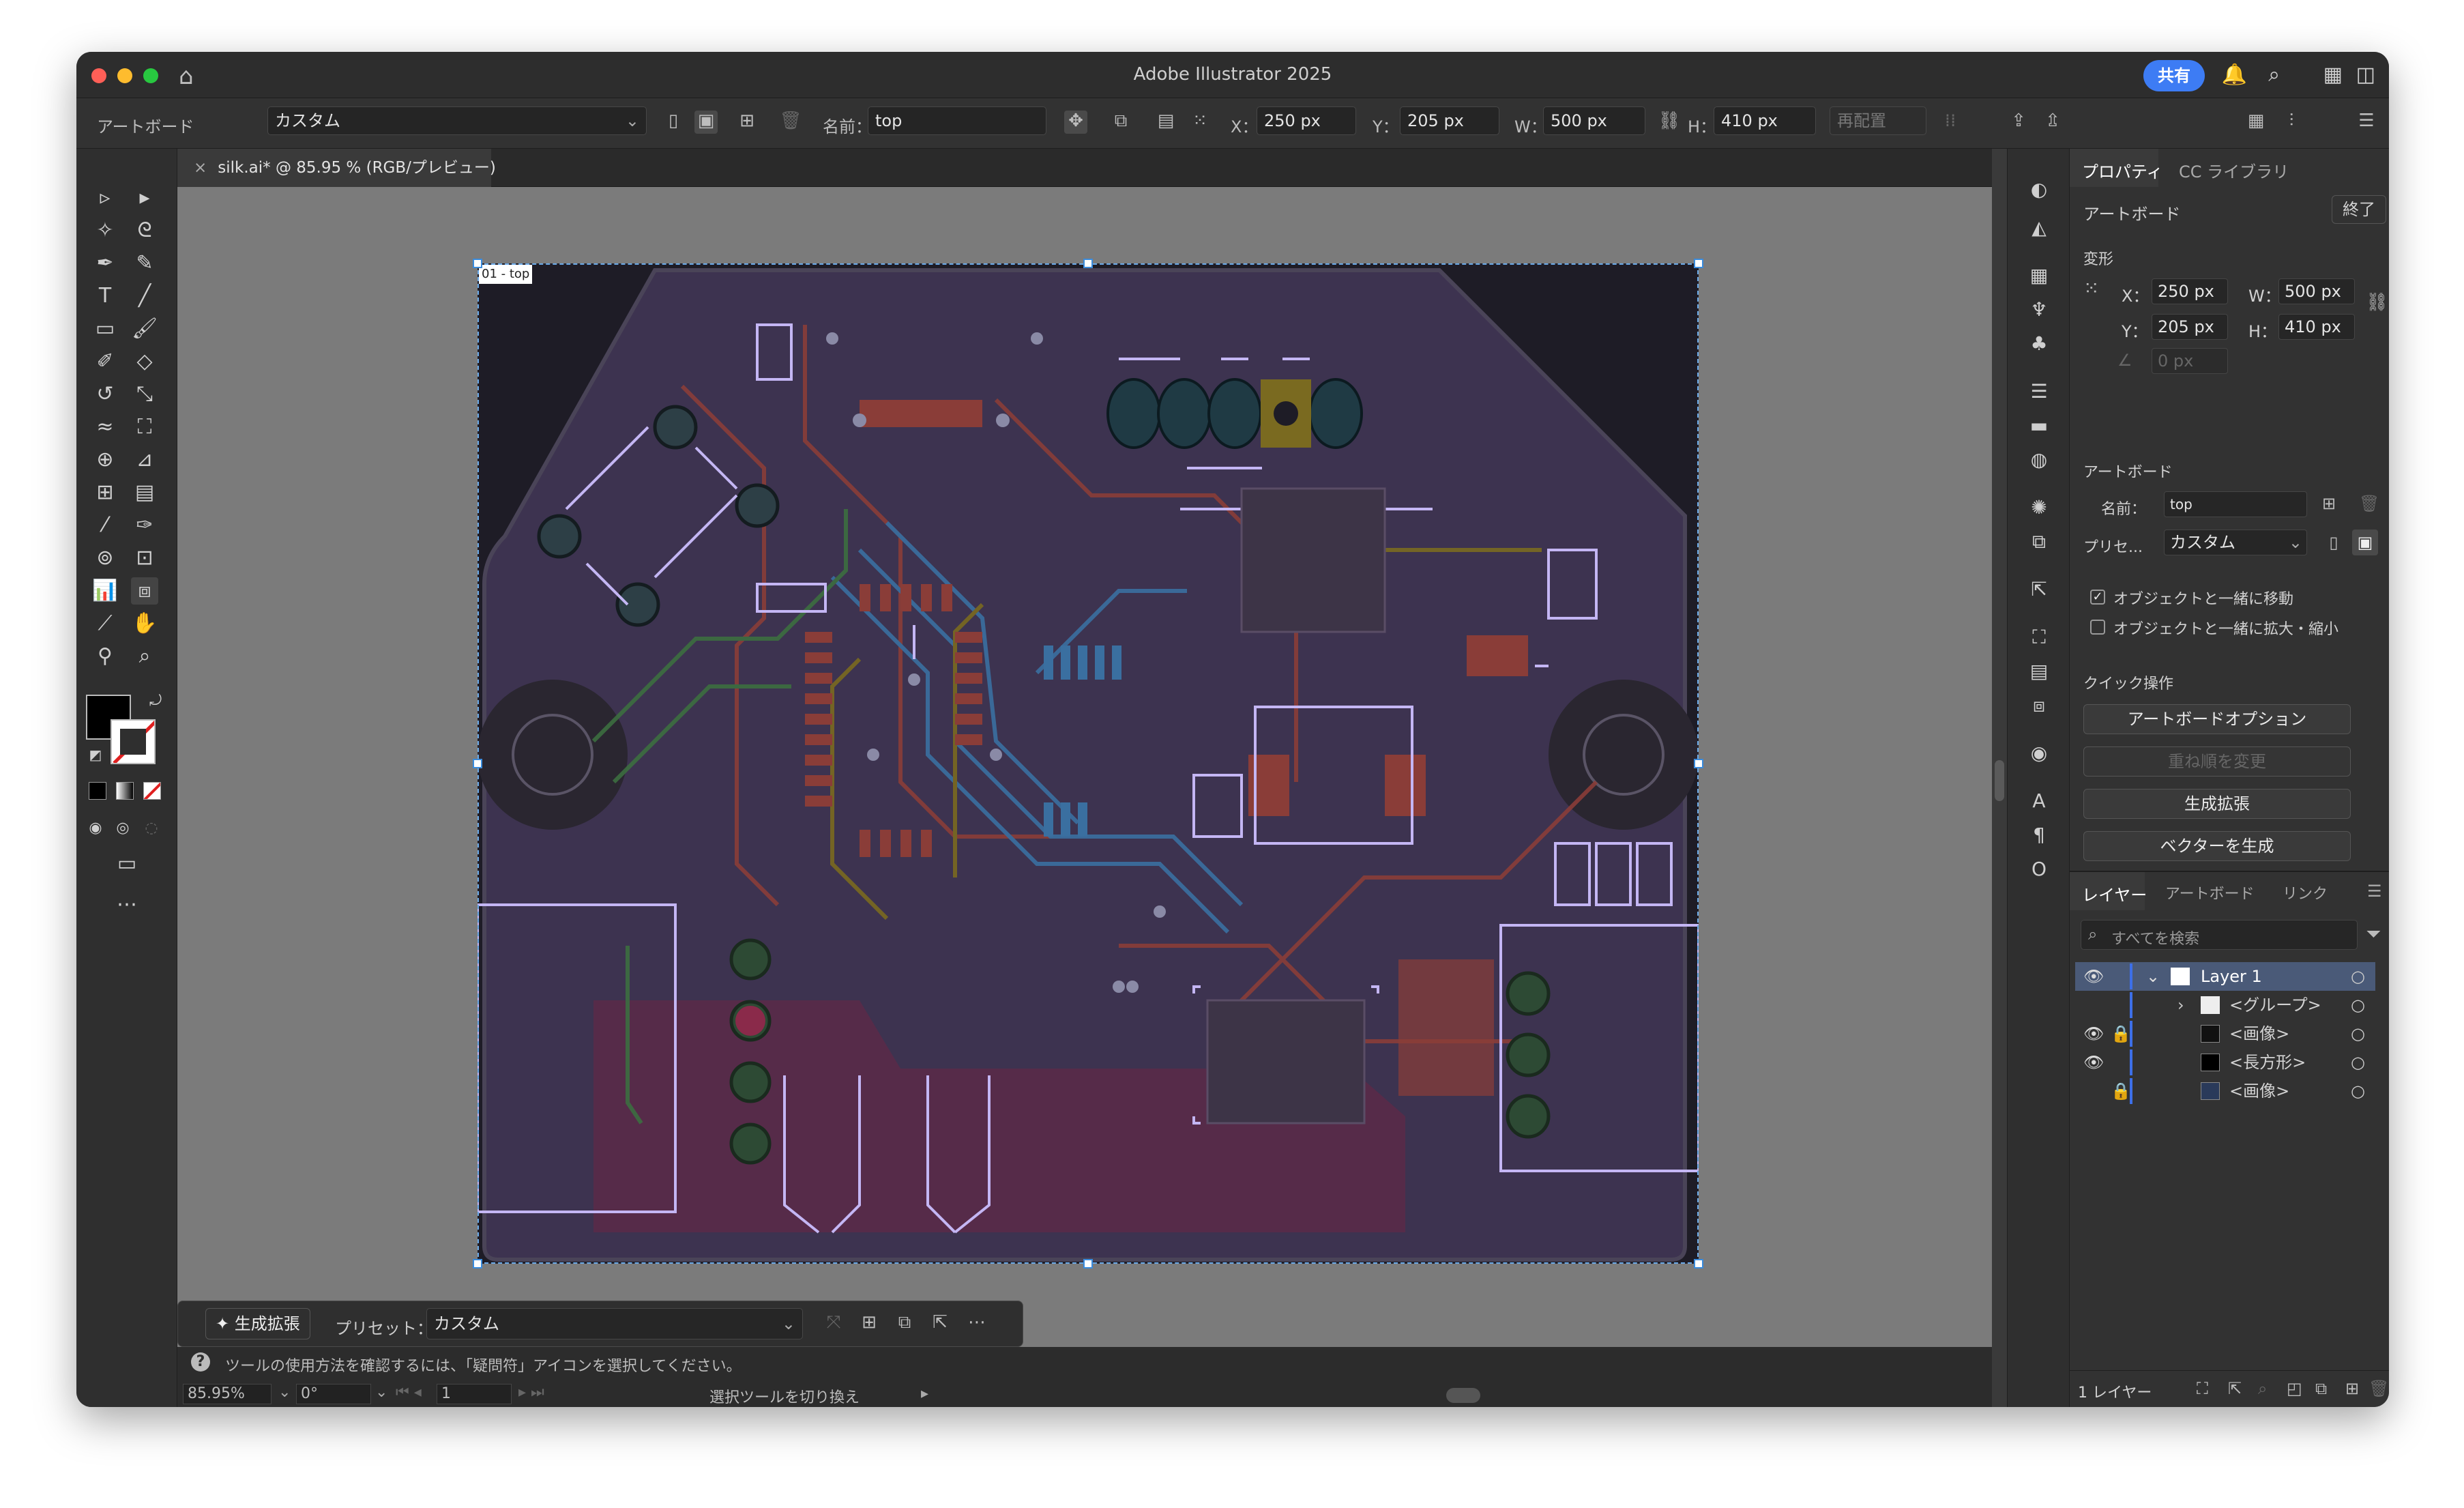 The width and height of the screenshot is (2464, 1508). Describe the element at coordinates (2039, 189) in the screenshot. I see `properties-panel-icon: ◐` at that location.